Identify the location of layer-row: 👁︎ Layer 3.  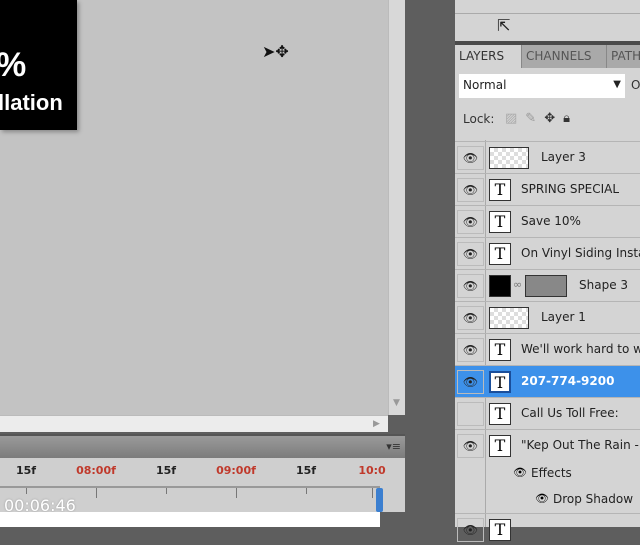
(547, 157).